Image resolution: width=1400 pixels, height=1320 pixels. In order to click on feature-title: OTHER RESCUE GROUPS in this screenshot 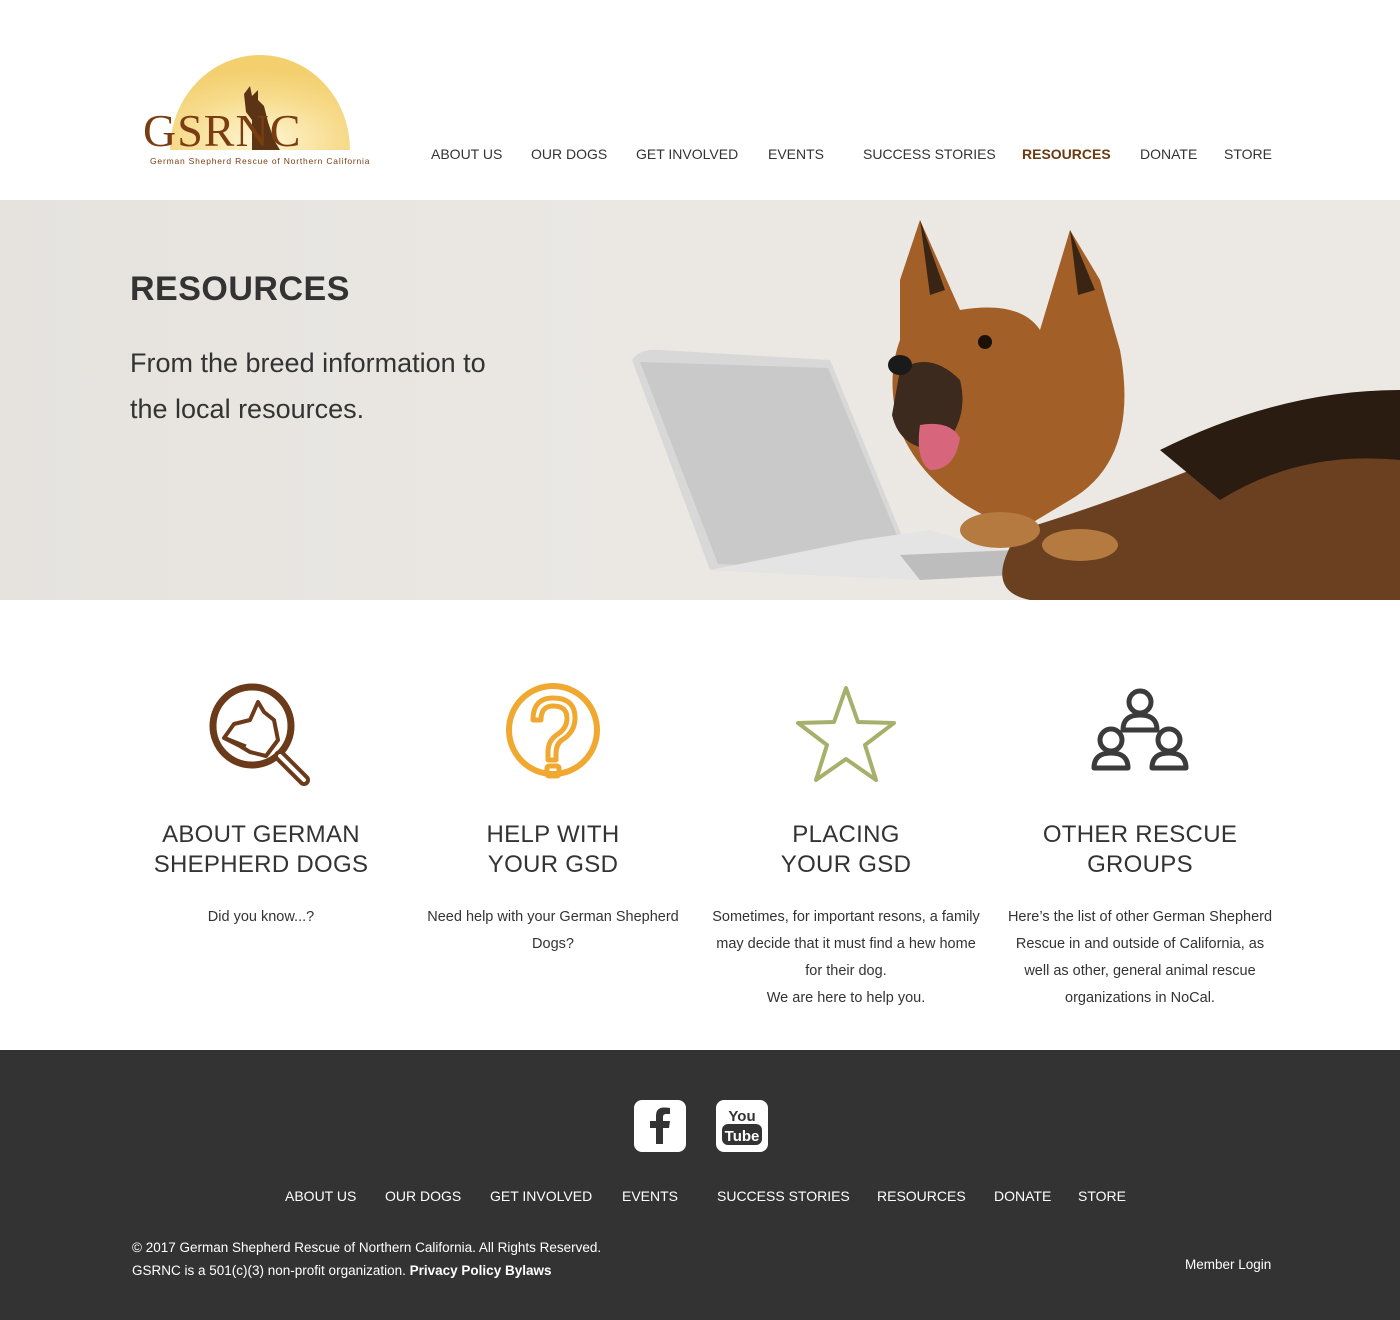, I will do `click(1140, 850)`.